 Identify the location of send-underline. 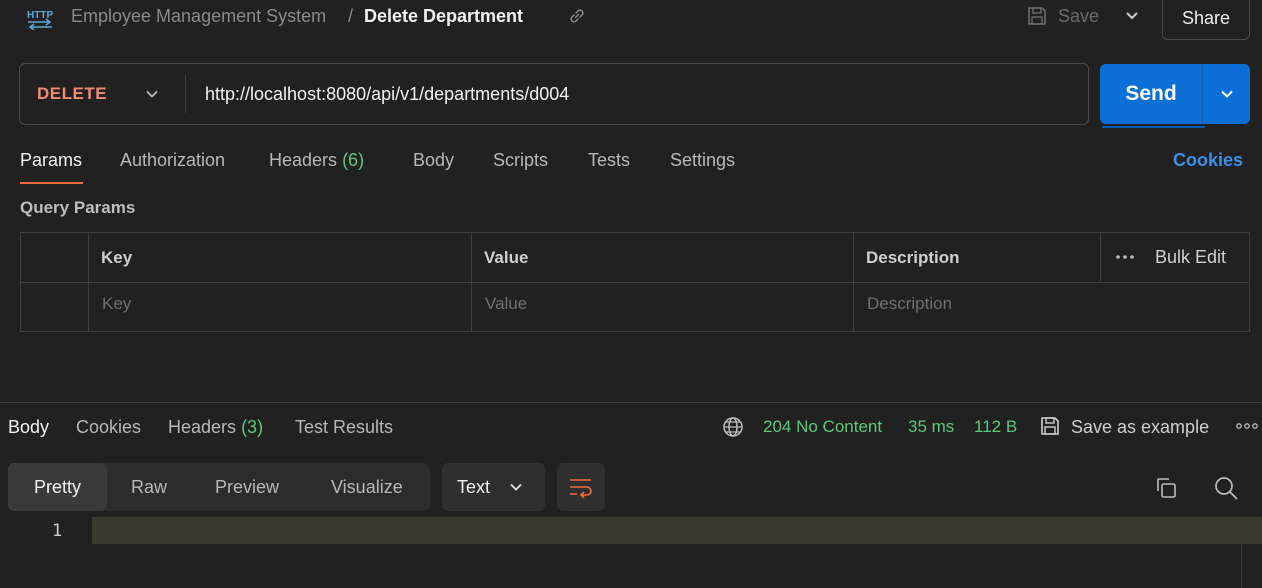
(1153, 127).